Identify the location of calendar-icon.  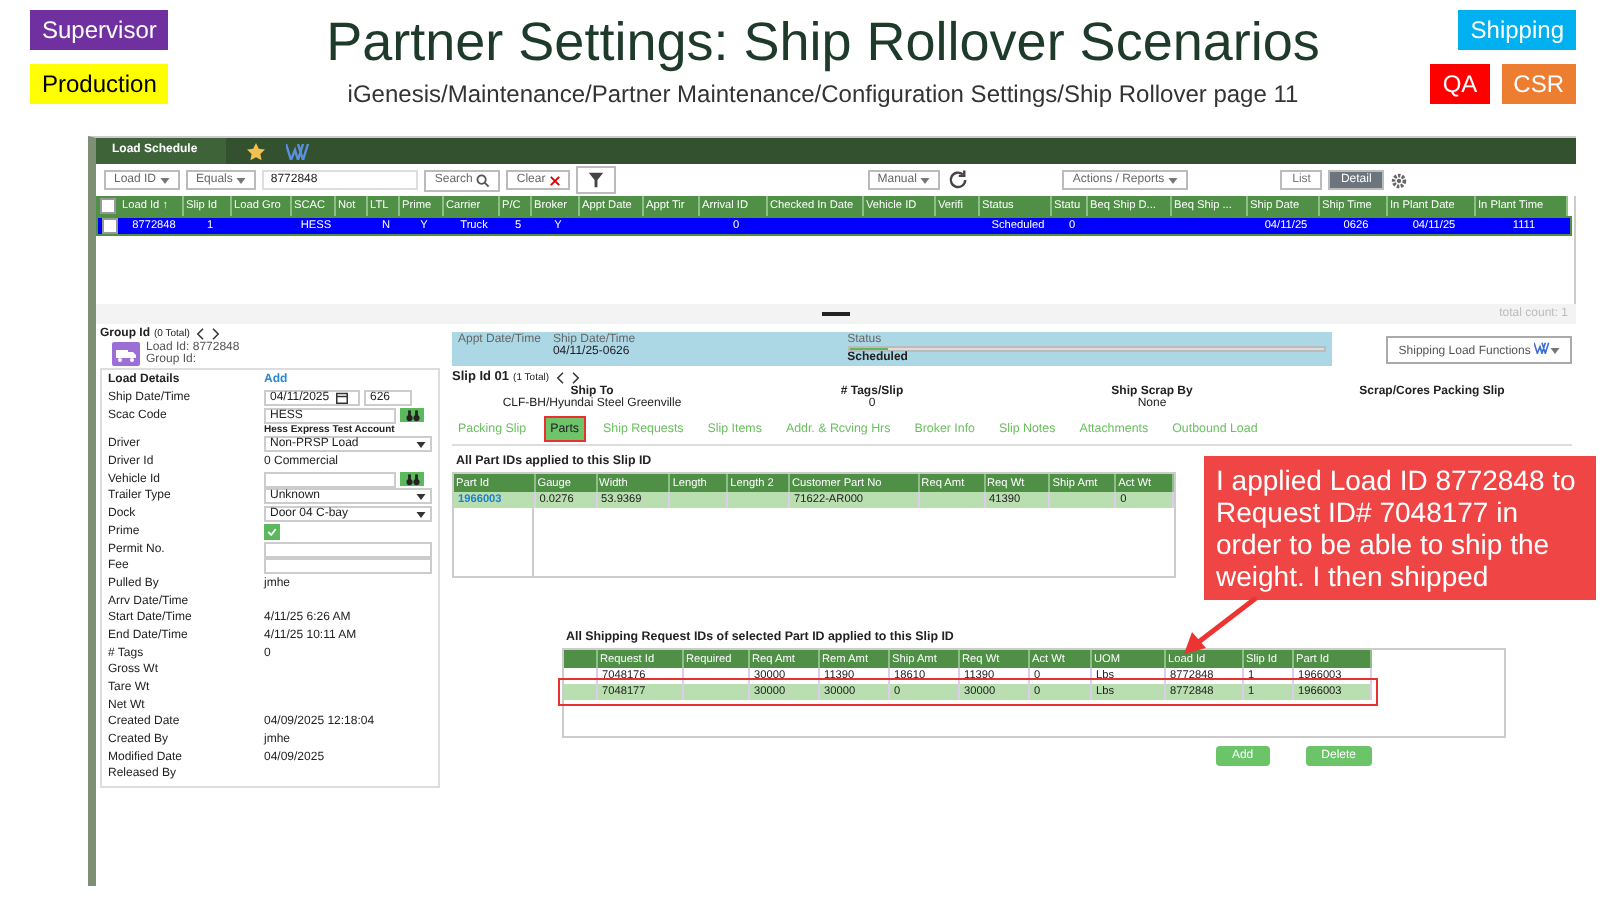
(341, 398).